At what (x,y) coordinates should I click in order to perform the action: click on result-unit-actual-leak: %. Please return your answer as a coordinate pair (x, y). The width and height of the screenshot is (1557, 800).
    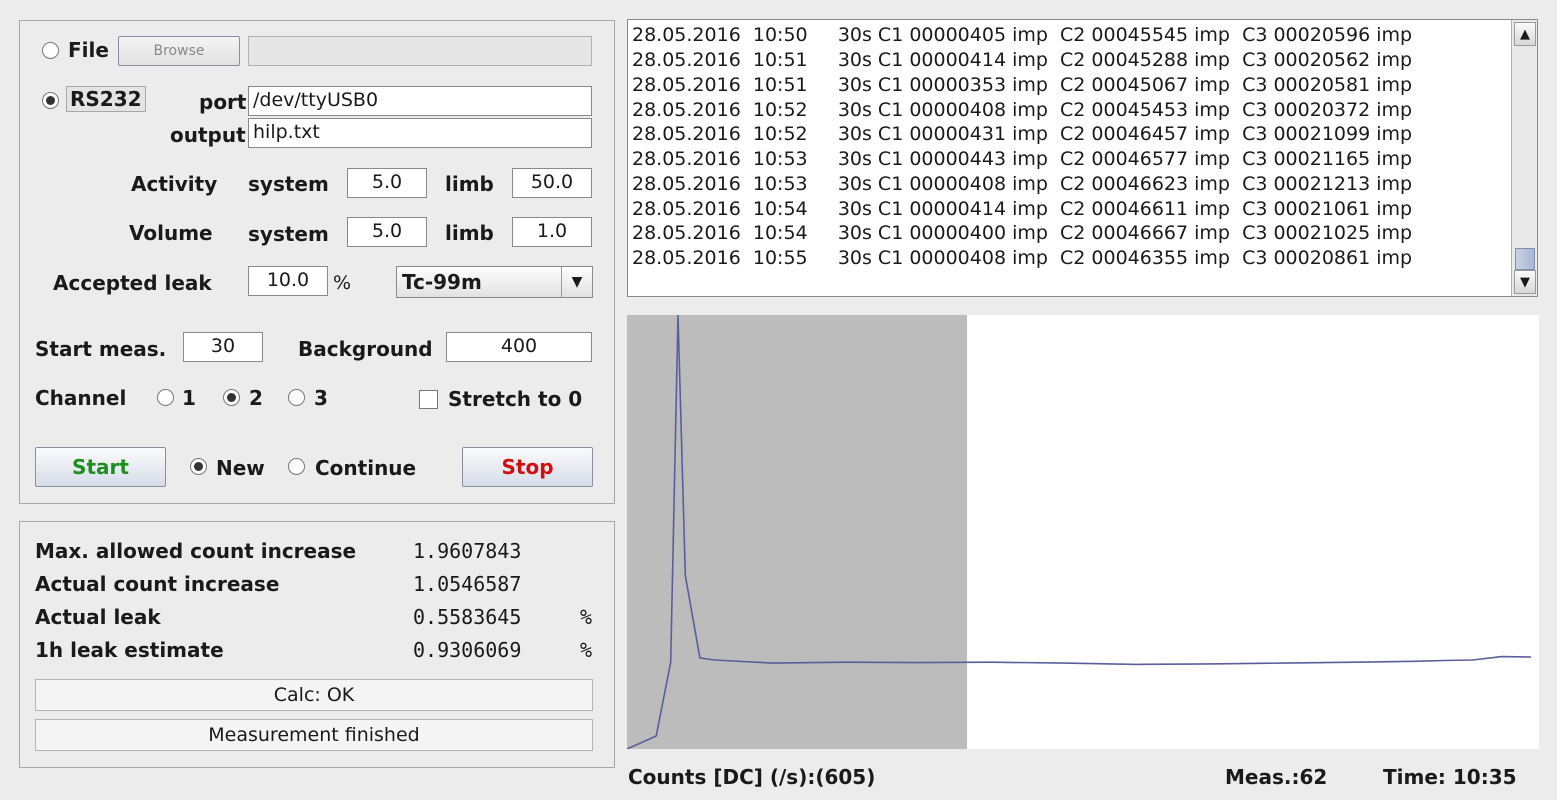
    Looking at the image, I should click on (586, 617).